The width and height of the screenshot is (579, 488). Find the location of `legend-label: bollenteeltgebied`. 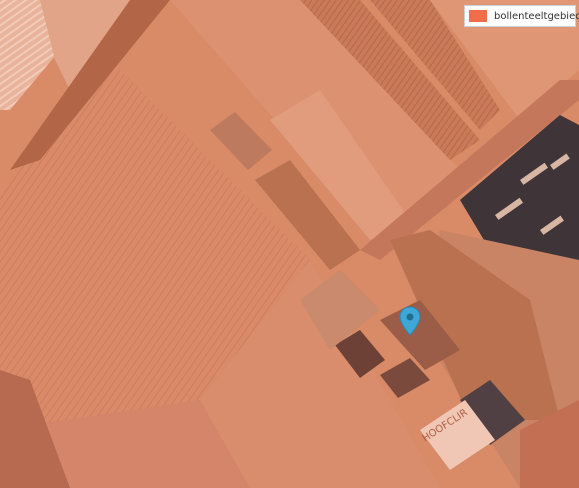

legend-label: bollenteeltgebied is located at coordinates (536, 16).